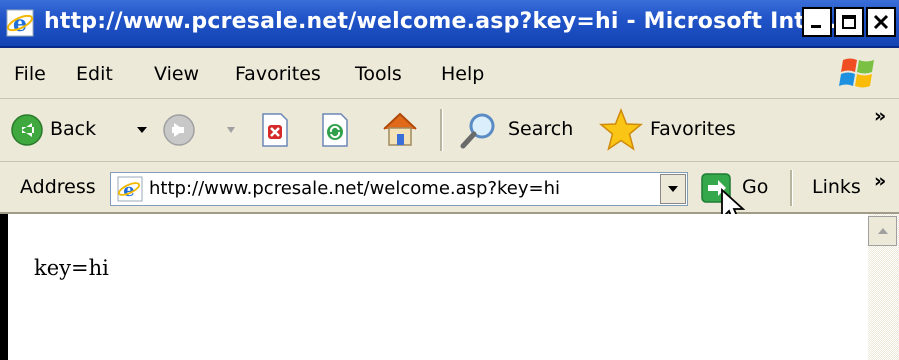 This screenshot has height=360, width=899. What do you see at coordinates (816, 26) in the screenshot?
I see `minimize-icon` at bounding box center [816, 26].